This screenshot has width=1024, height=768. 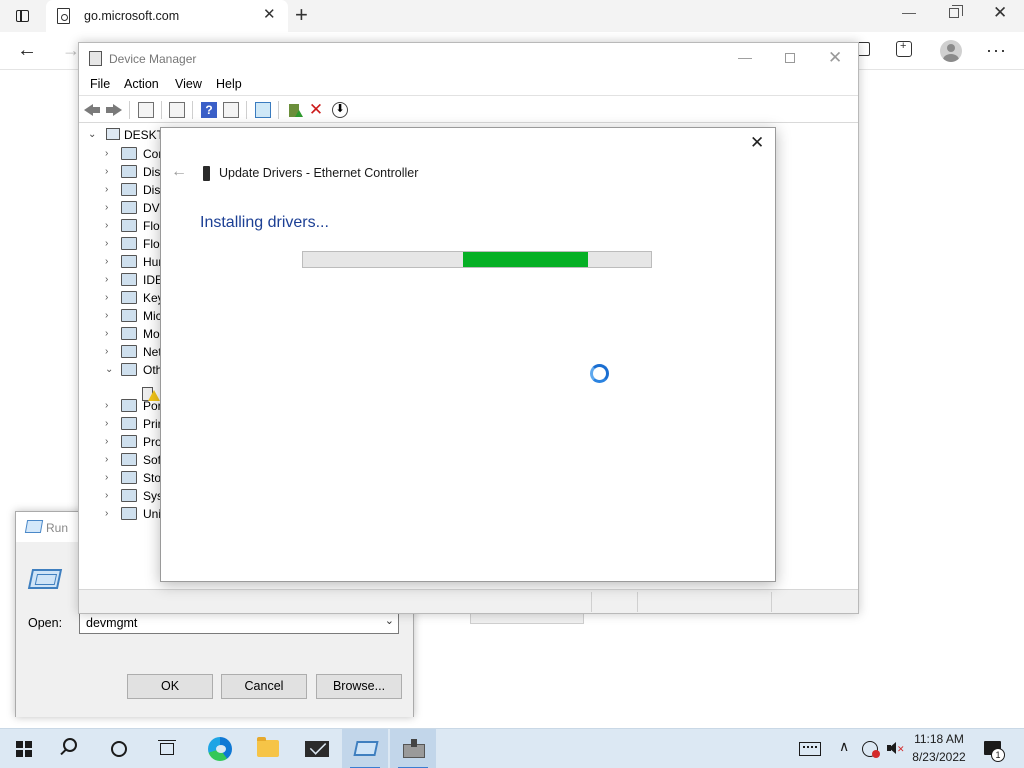 I want to click on browser-restore-button, so click(x=956, y=11).